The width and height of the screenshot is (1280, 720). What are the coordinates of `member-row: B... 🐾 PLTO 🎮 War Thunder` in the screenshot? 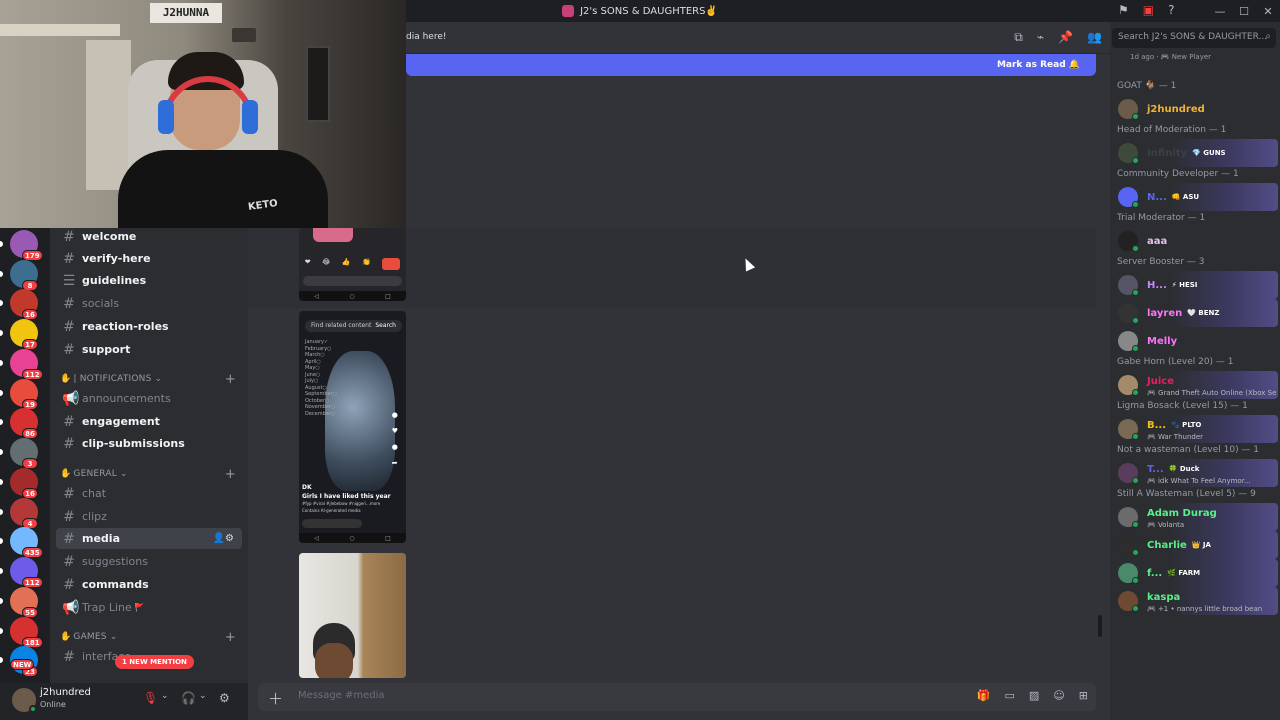 It's located at (1195, 429).